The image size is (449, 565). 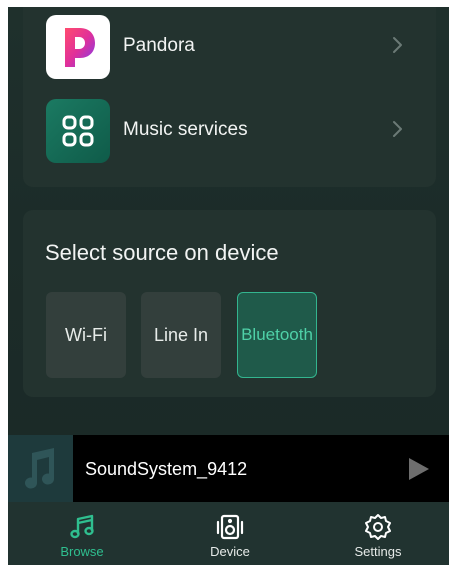 I want to click on now-playing-bar: SoundSystem_9412, so click(x=228, y=468).